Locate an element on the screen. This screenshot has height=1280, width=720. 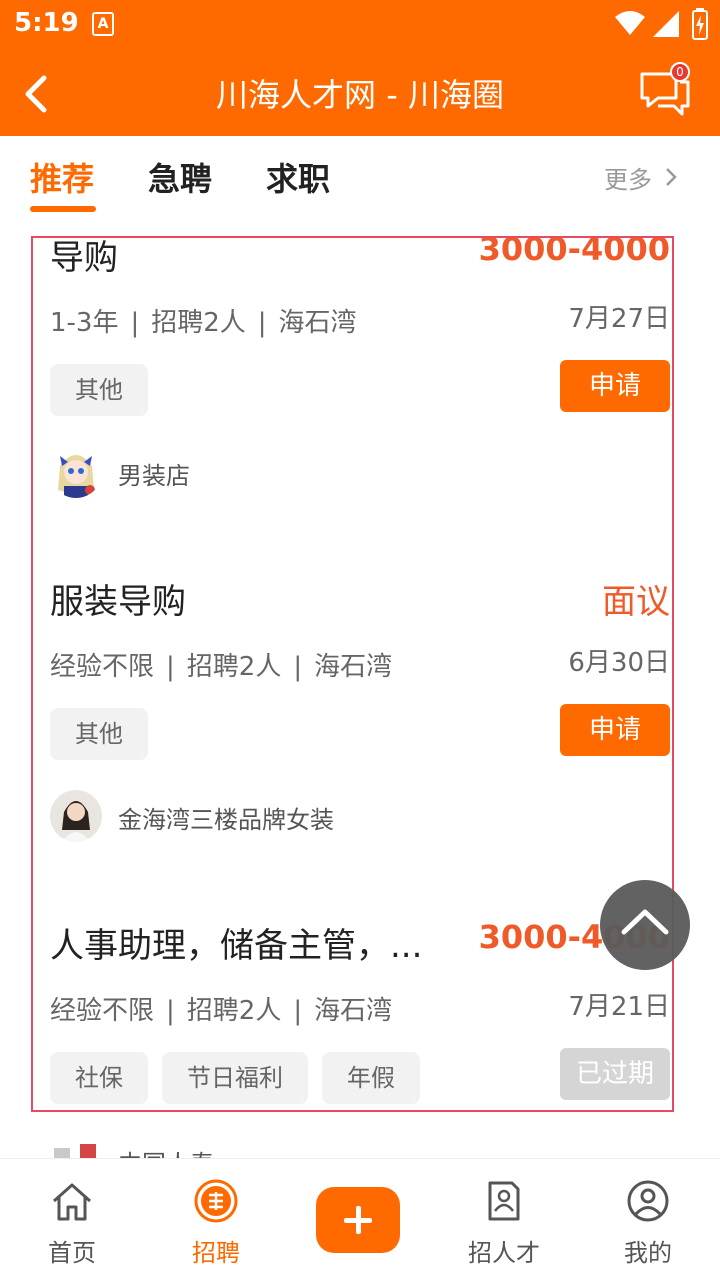
resume-icon is located at coordinates (504, 1201).